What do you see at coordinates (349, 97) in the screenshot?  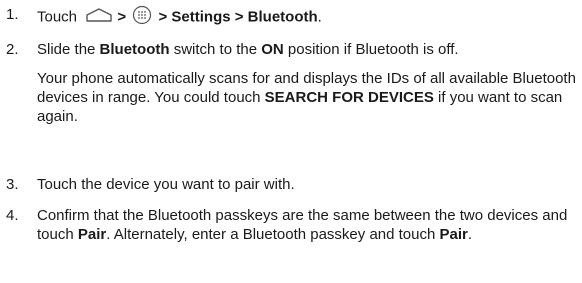 I see `bold-term: SEARCH FOR DEVICES` at bounding box center [349, 97].